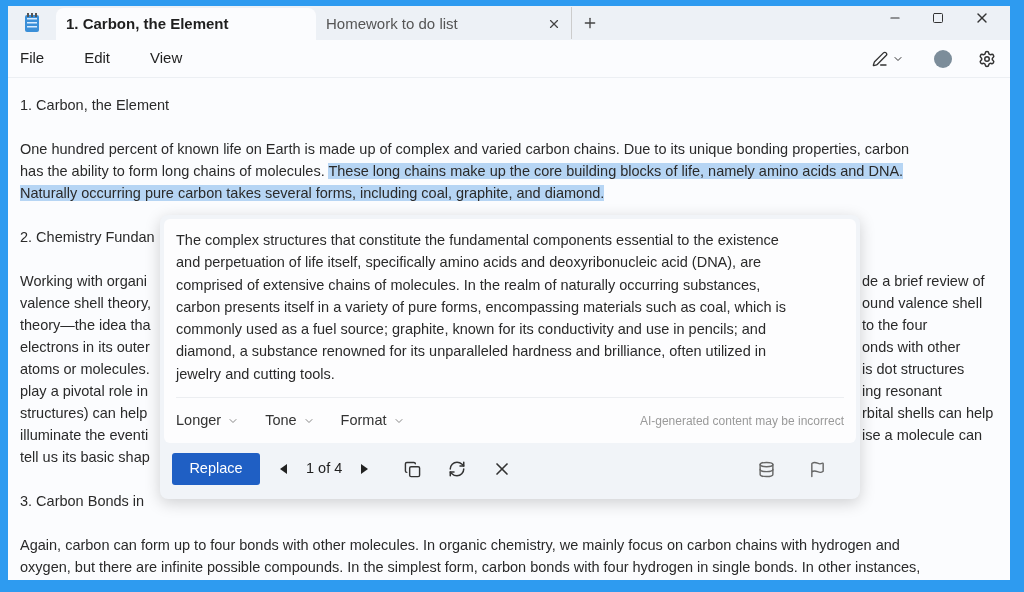 This screenshot has height=592, width=1024. Describe the element at coordinates (84, 435) in the screenshot. I see `document-text-line: illuminate the eventi` at that location.